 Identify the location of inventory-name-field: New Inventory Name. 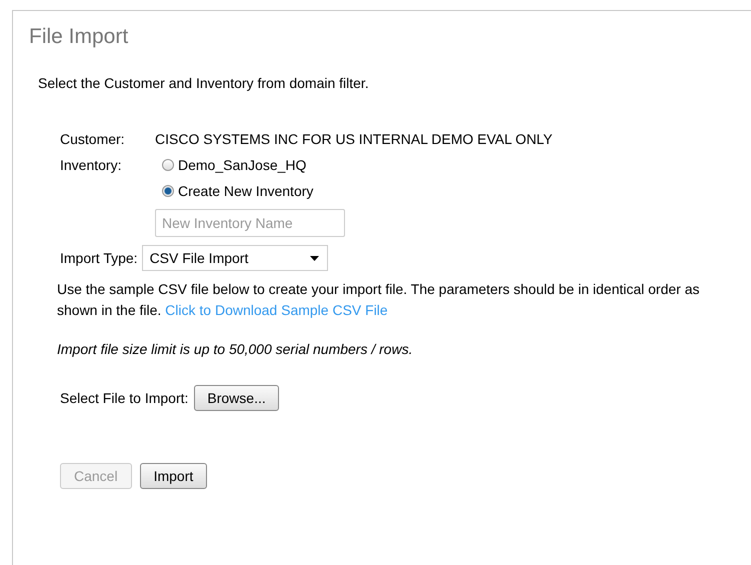
(250, 223).